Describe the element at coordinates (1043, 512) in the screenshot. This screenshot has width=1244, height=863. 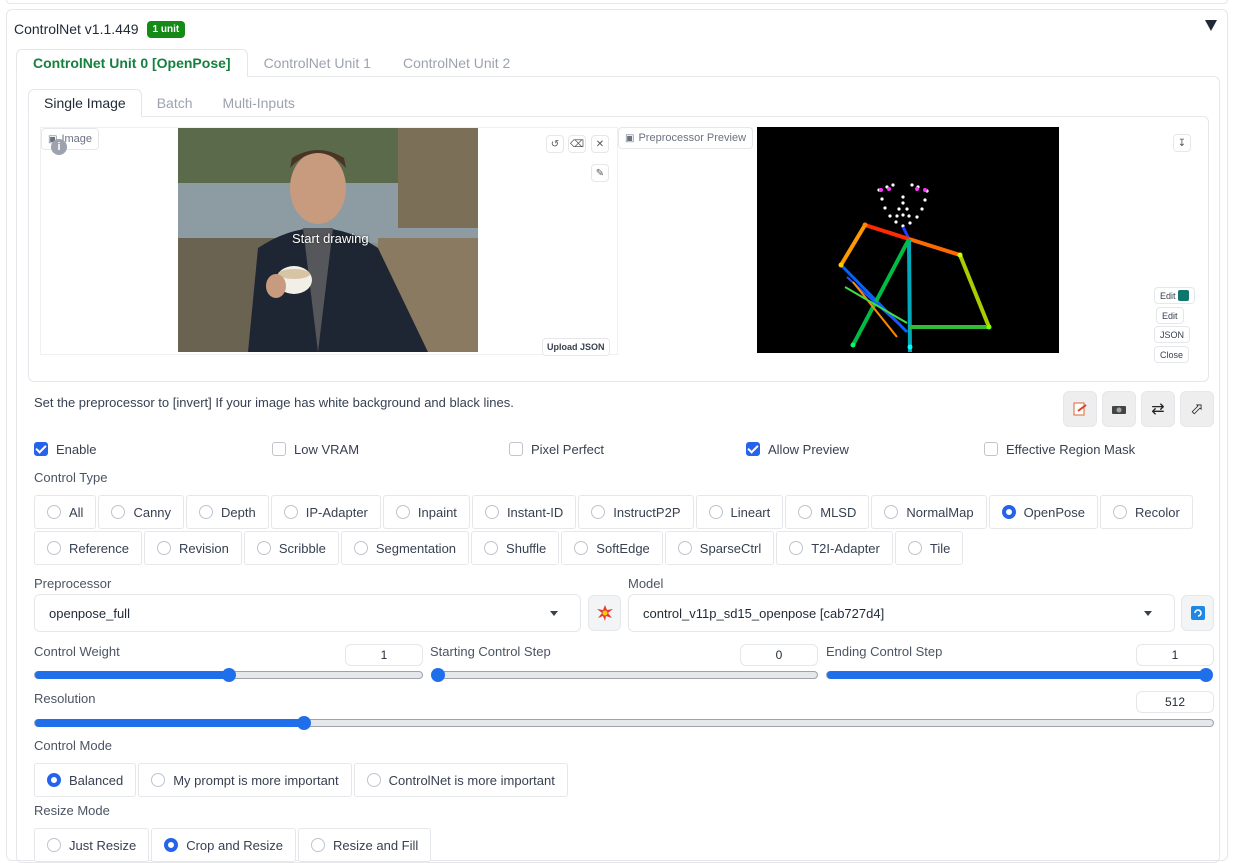
I see `control-type-openpose: OpenPose` at that location.